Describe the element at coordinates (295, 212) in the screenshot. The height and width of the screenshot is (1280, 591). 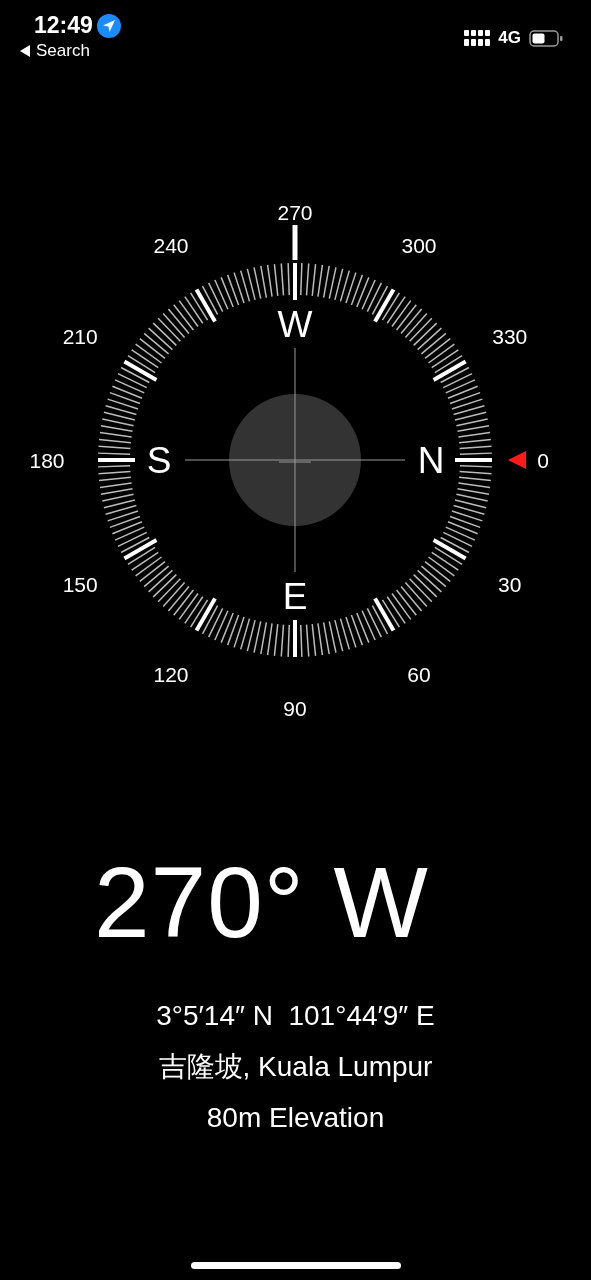
I see `degree-label: 270` at that location.